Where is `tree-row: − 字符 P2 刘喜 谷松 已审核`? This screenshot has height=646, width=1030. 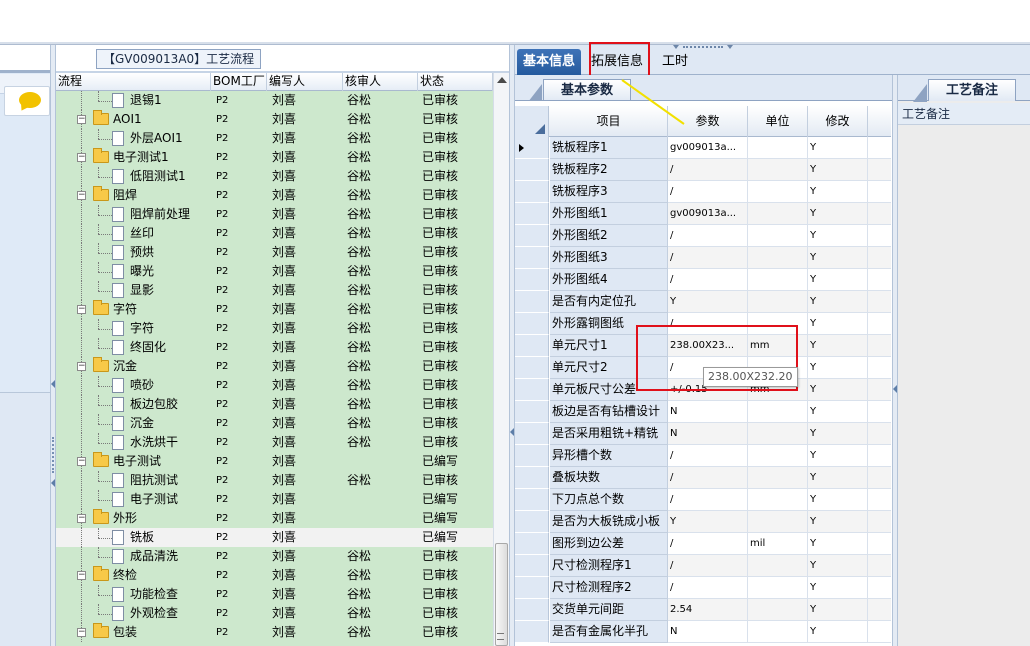 tree-row: − 字符 P2 刘喜 谷松 已审核 is located at coordinates (274, 309).